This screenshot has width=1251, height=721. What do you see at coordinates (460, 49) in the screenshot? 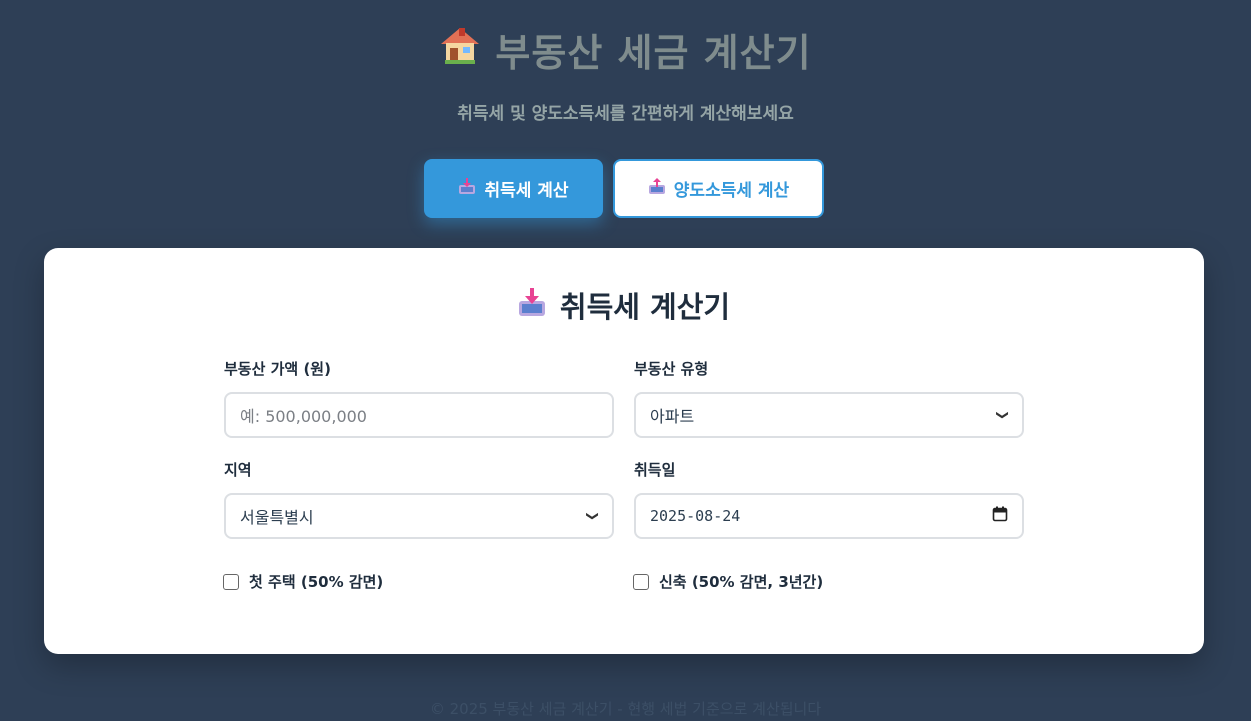
I see `house-icon` at bounding box center [460, 49].